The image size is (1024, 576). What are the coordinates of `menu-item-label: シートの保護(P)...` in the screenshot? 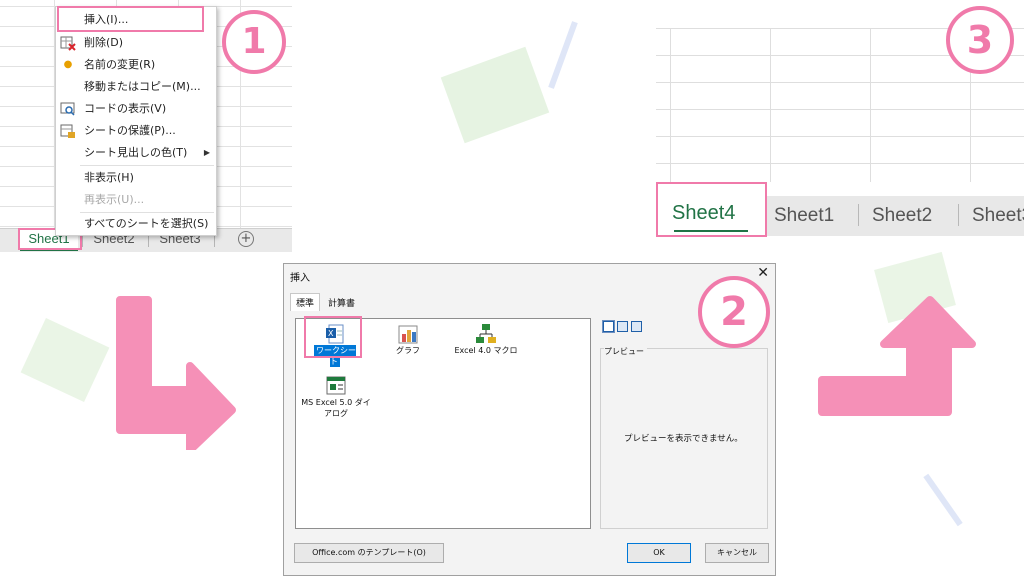 It's located at (130, 130).